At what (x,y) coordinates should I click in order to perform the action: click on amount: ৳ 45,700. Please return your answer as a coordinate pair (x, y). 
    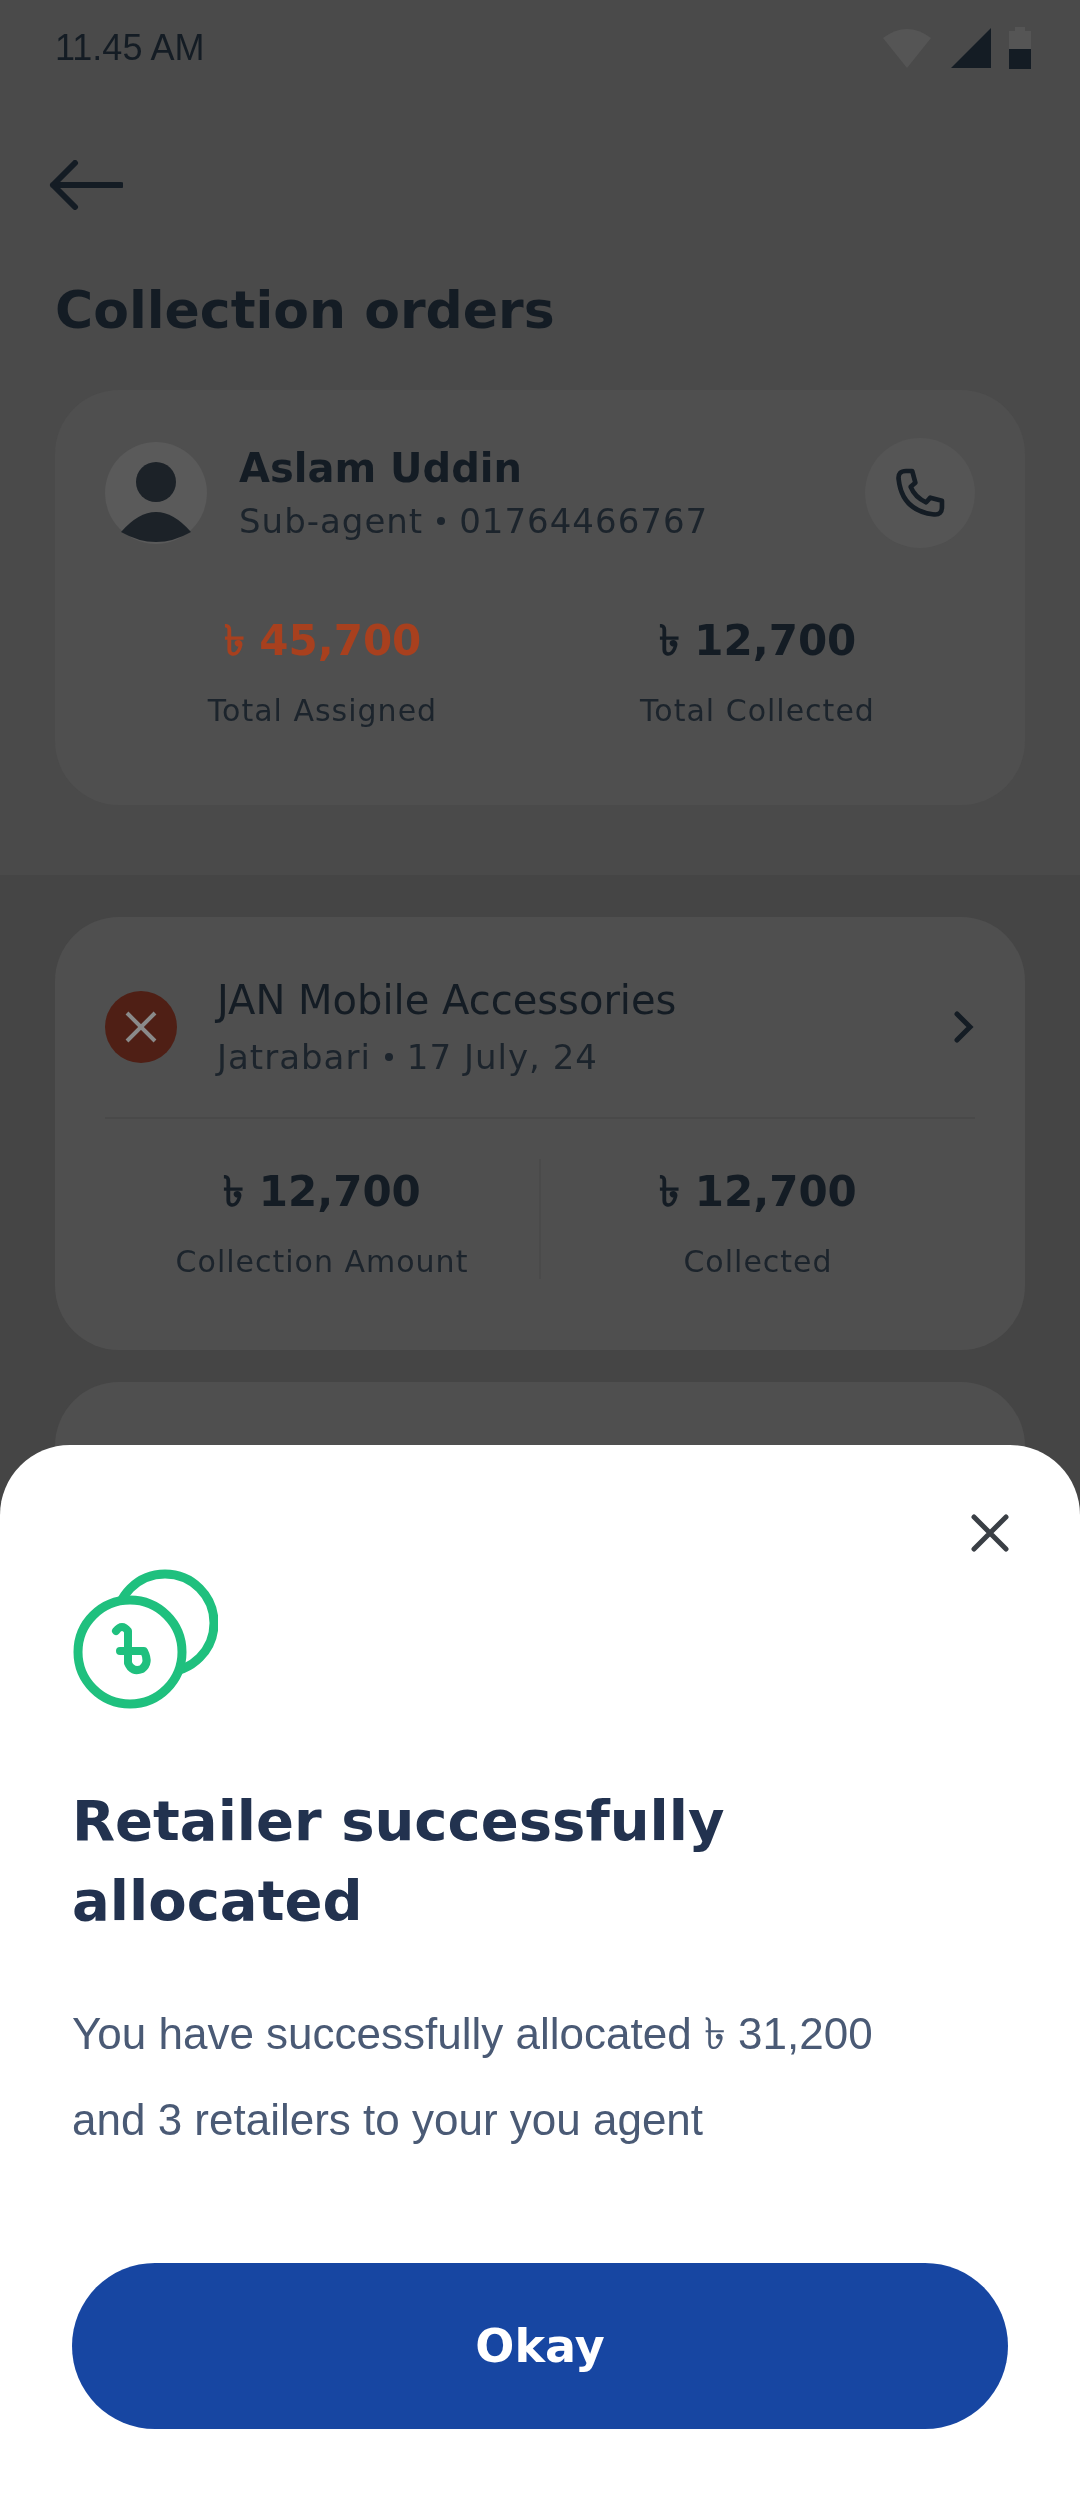
    Looking at the image, I should click on (322, 641).